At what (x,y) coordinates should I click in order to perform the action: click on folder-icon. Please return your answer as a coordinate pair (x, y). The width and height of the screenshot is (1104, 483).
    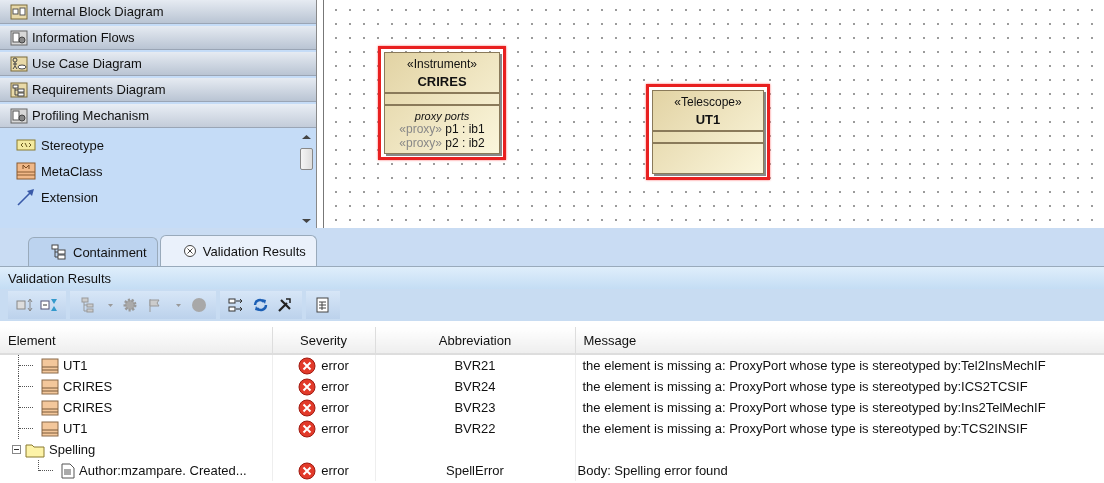
    Looking at the image, I should click on (35, 449).